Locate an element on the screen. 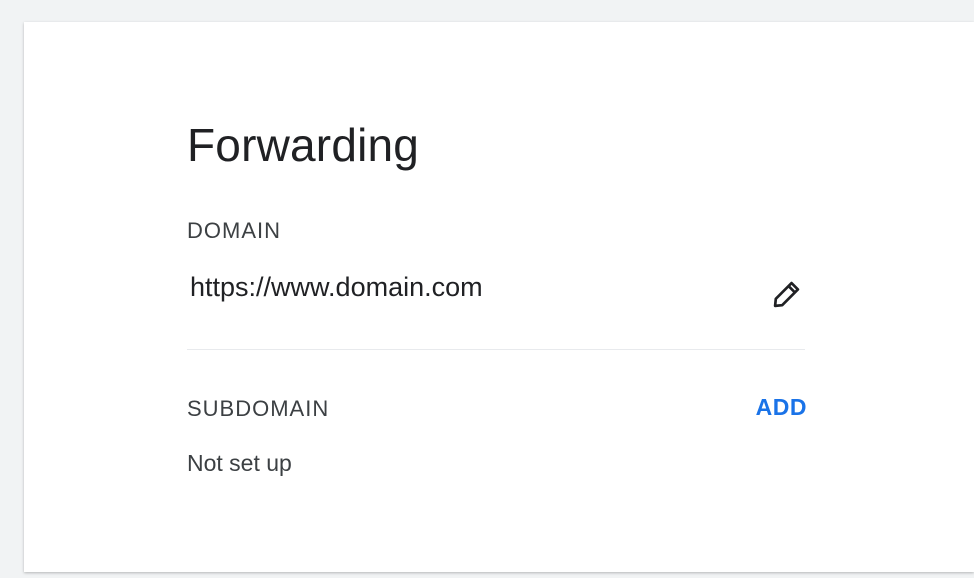 This screenshot has height=578, width=974. domain-label: DOMAIN is located at coordinates (234, 230).